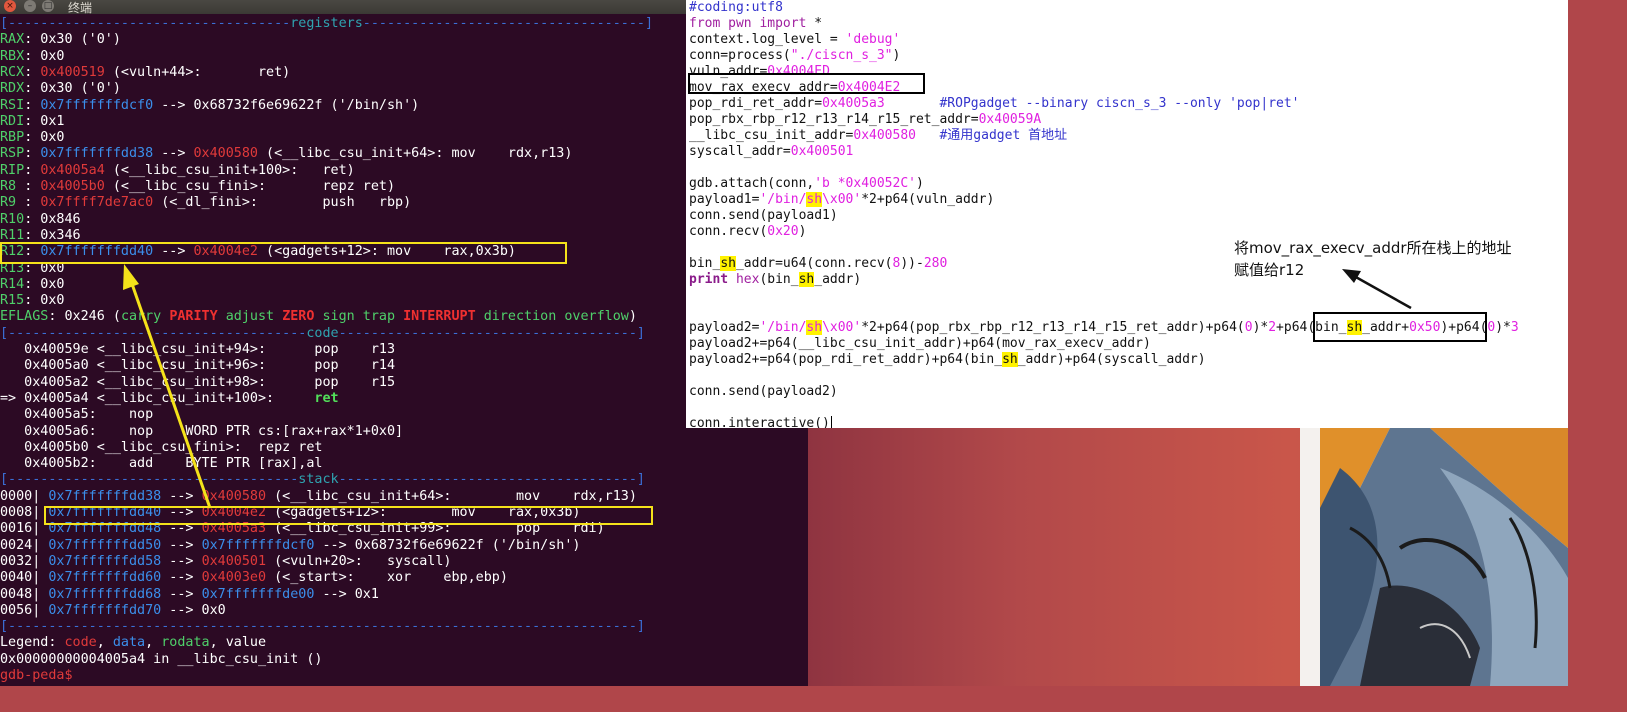 The width and height of the screenshot is (1627, 712). What do you see at coordinates (1310, 557) in the screenshot?
I see `window-edge` at bounding box center [1310, 557].